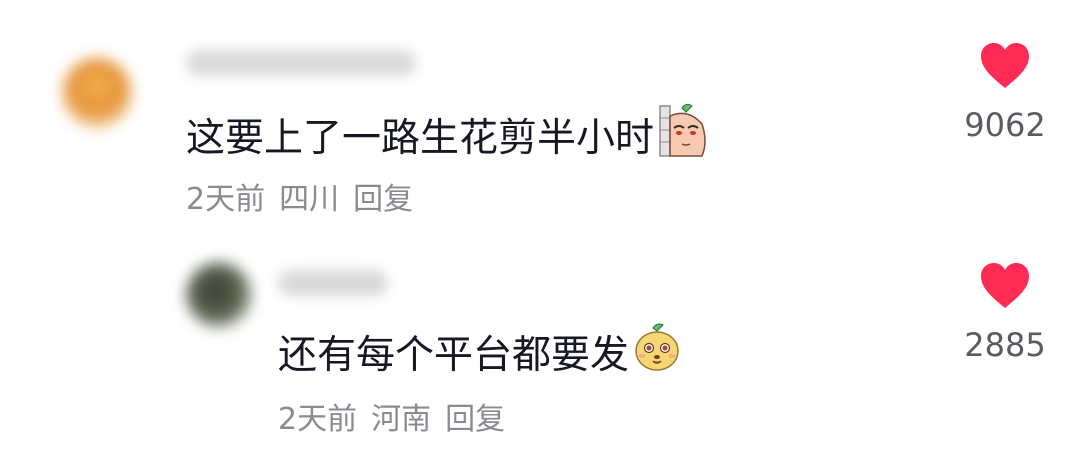  I want to click on like-button: 2885, so click(1005, 313).